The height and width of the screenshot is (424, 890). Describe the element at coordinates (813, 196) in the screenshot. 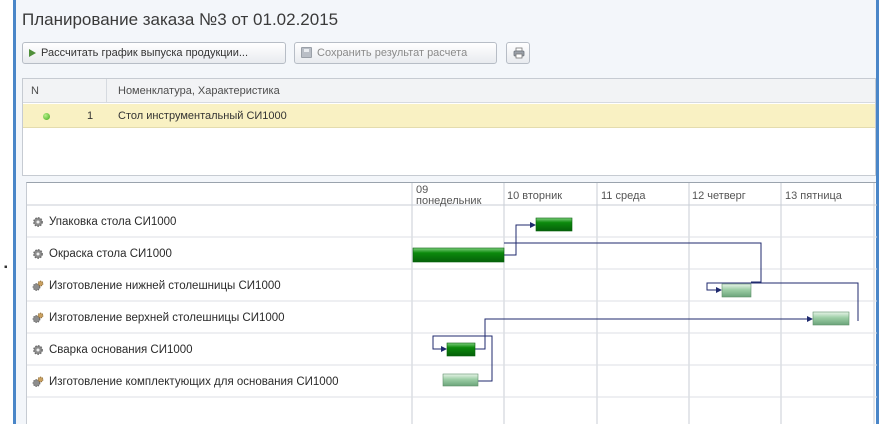

I see `day-header-13: 13 пятница` at that location.